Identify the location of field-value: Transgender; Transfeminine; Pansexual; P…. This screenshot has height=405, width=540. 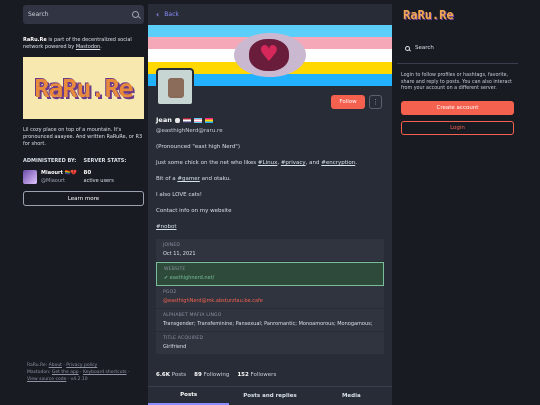
(268, 324).